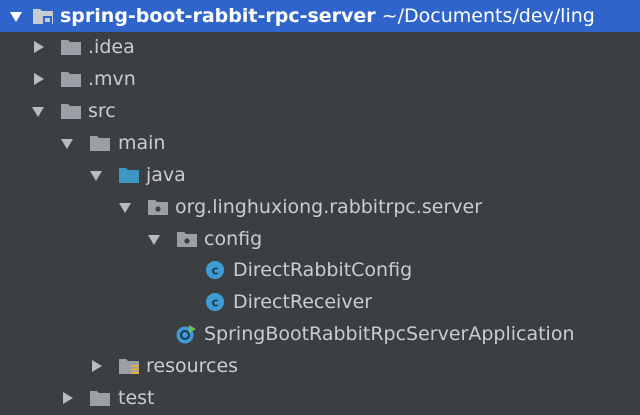 The width and height of the screenshot is (640, 415). Describe the element at coordinates (320, 239) in the screenshot. I see `tree-item-package-config: config` at that location.